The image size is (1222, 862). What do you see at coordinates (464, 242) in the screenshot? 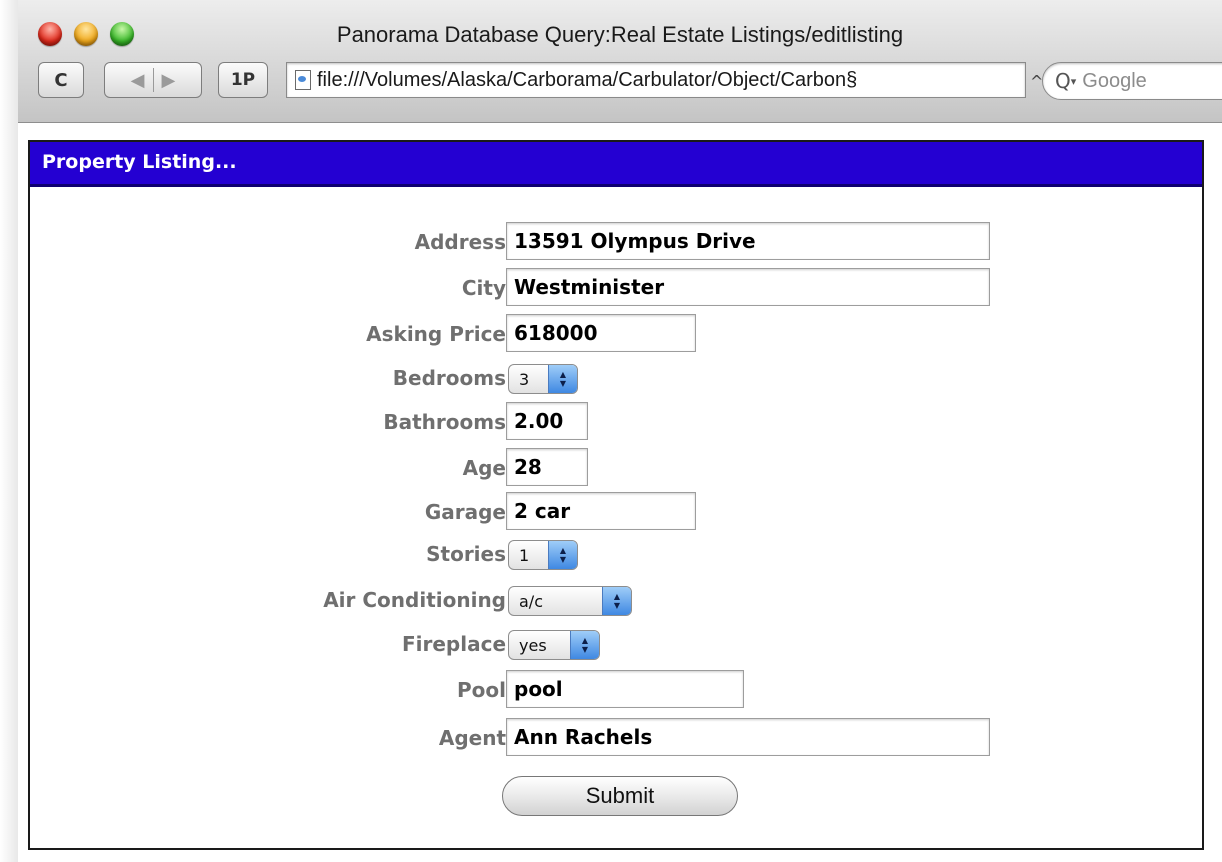
I see `address-label: Address:` at bounding box center [464, 242].